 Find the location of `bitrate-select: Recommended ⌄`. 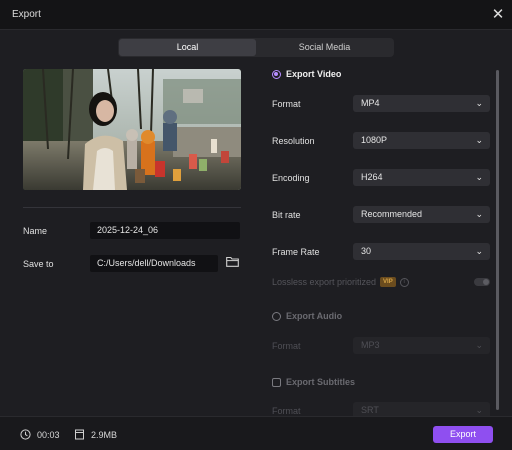

bitrate-select: Recommended ⌄ is located at coordinates (421, 214).